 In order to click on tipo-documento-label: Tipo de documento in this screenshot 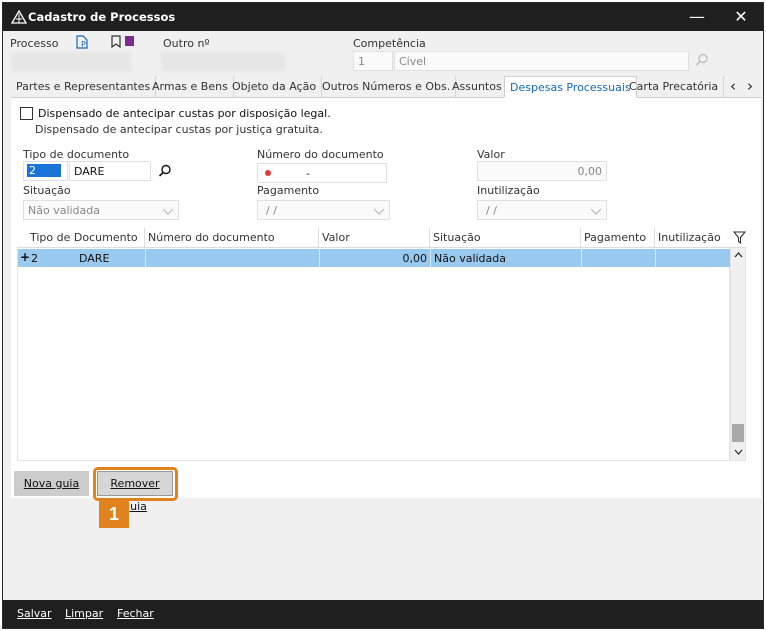, I will do `click(76, 154)`.